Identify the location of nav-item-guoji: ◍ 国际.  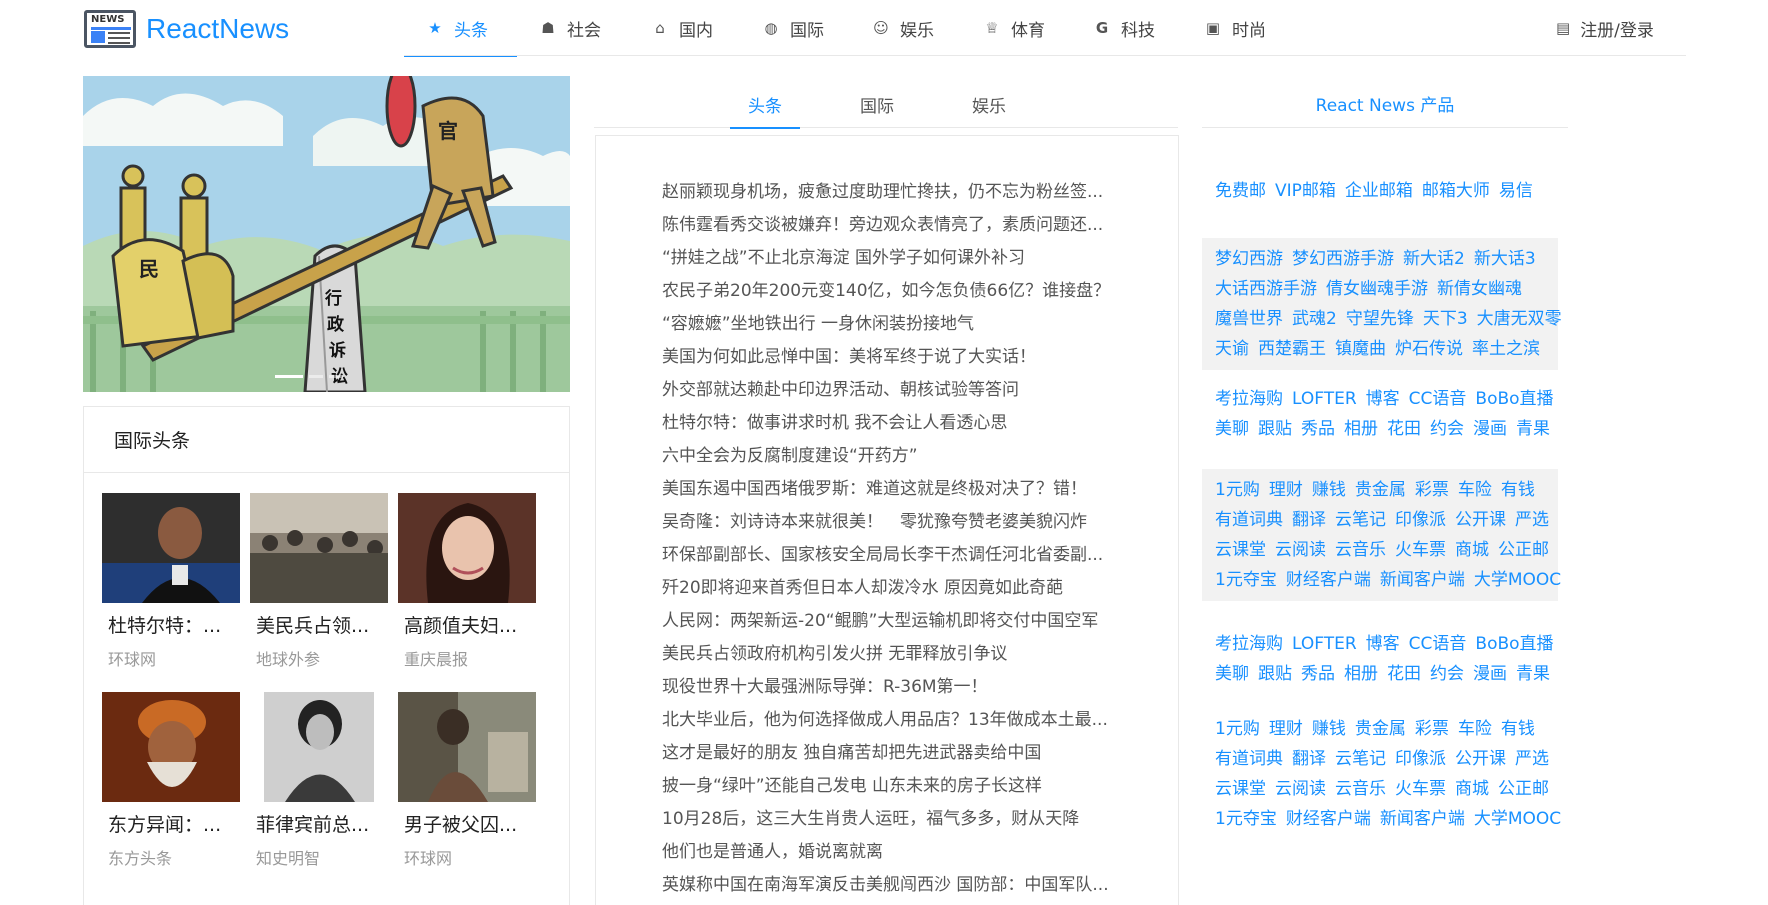
(795, 28).